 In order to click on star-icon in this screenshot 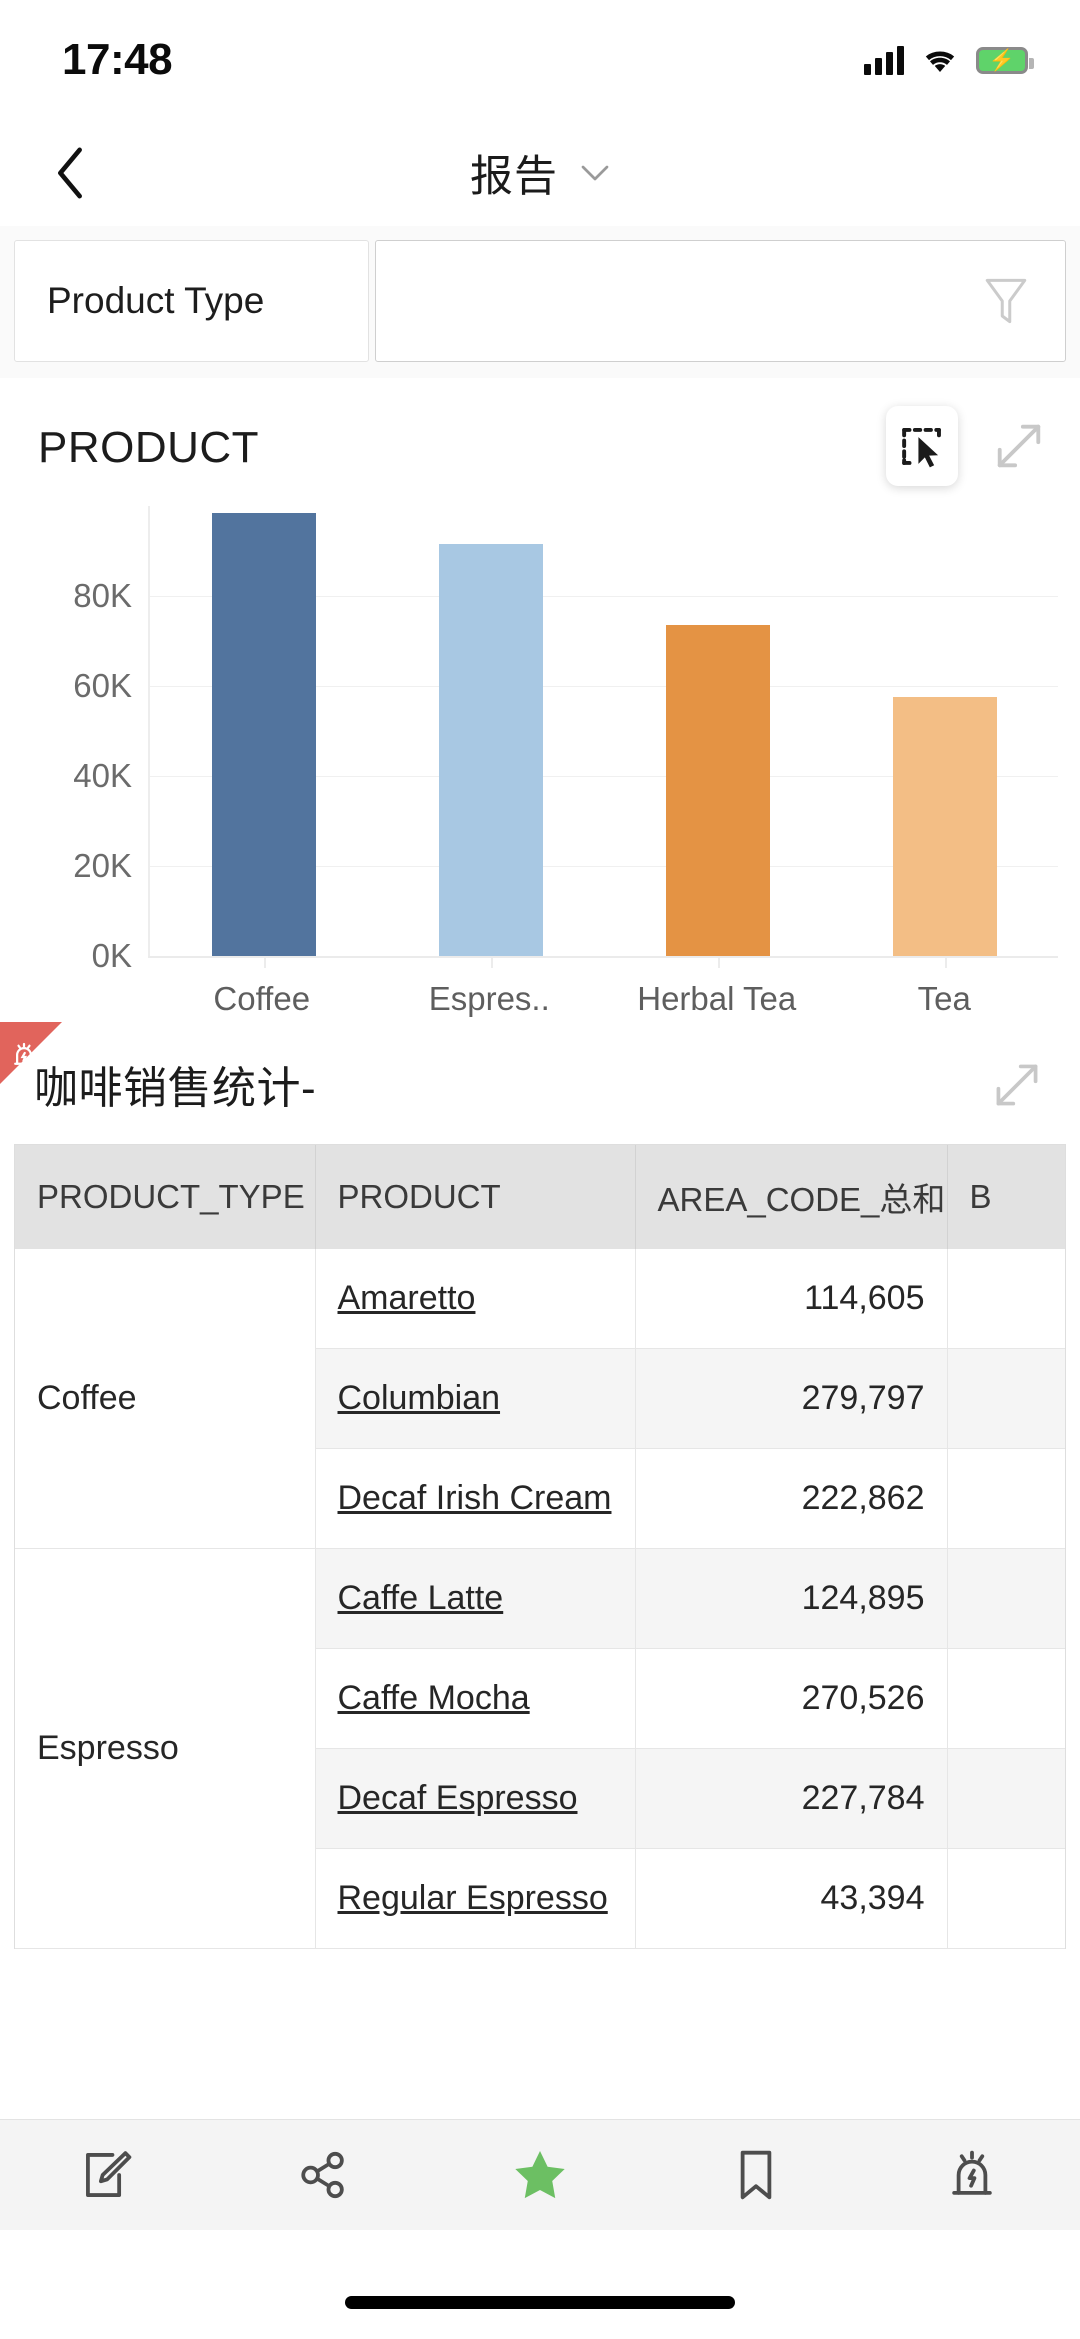, I will do `click(540, 2175)`.